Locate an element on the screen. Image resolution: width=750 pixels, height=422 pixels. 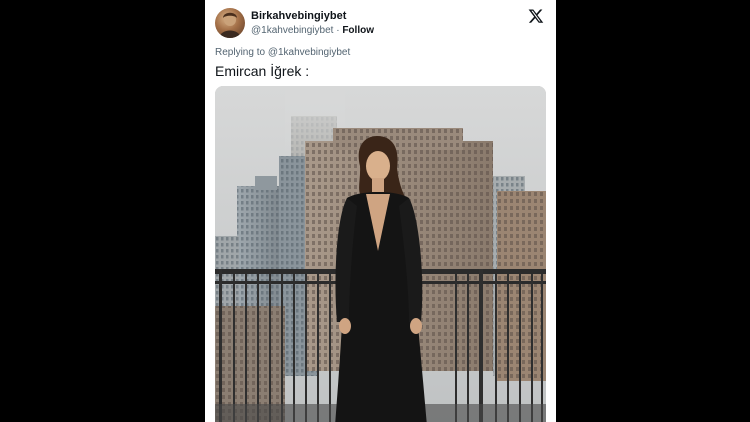
handle-row: @1kahvebingiybet · Follow is located at coordinates (312, 30).